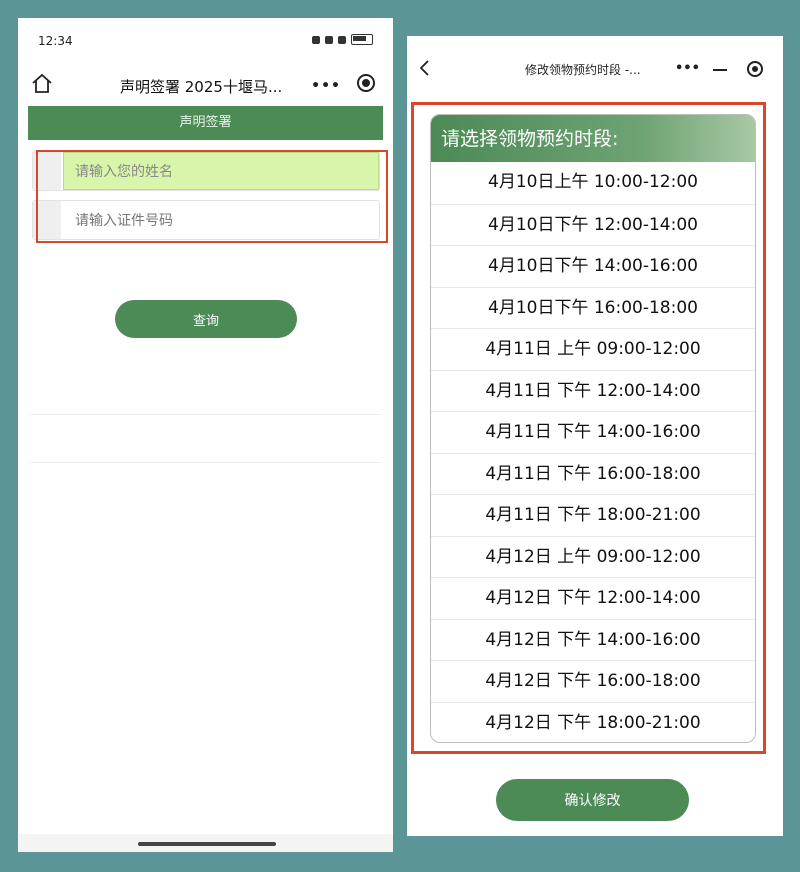 The image size is (800, 872). What do you see at coordinates (362, 39) in the screenshot?
I see `battery-icon` at bounding box center [362, 39].